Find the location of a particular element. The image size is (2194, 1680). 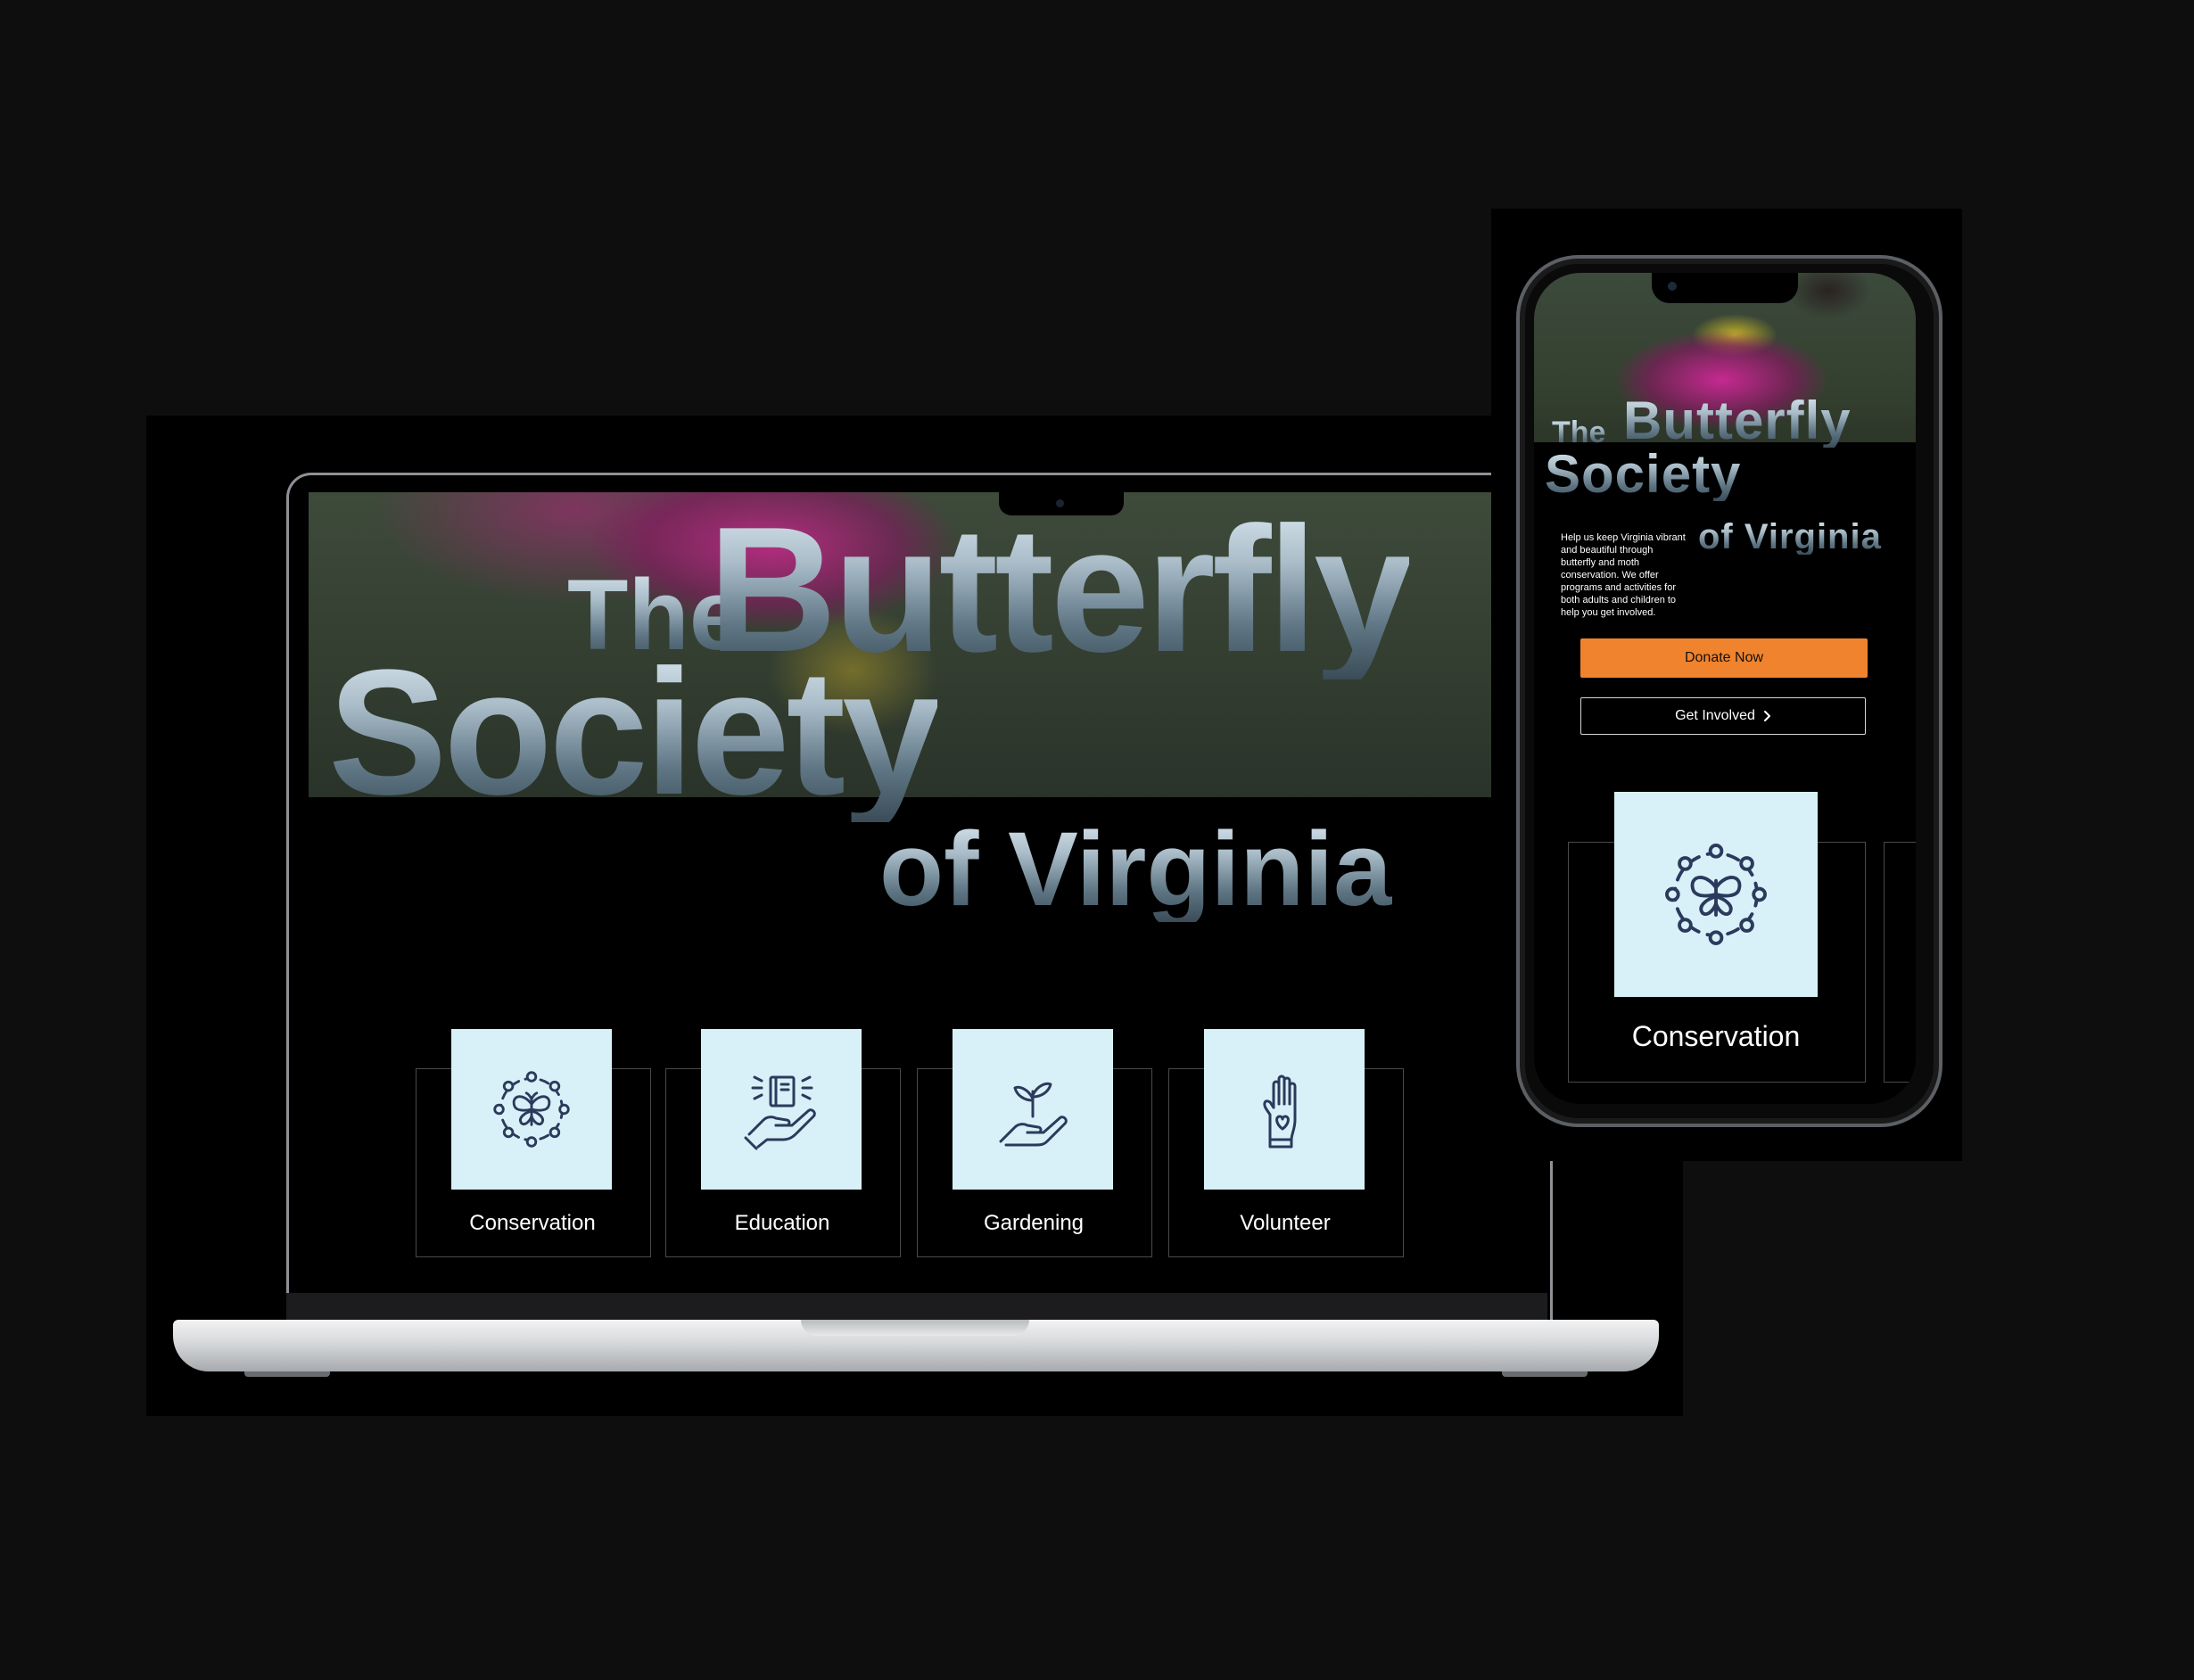

sprout-in-hand-icon is located at coordinates (1033, 1114).